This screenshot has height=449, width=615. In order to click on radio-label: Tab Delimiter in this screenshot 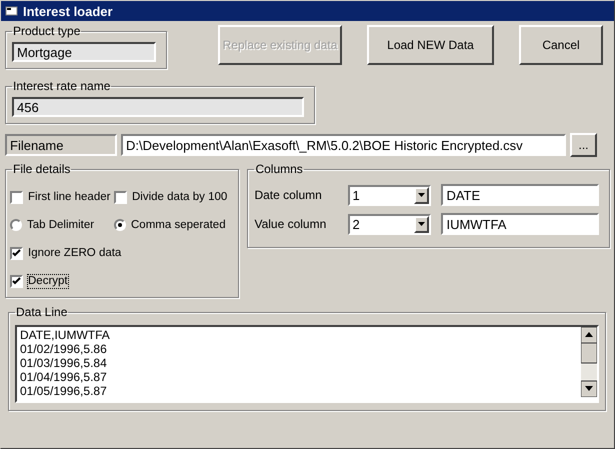, I will do `click(60, 225)`.